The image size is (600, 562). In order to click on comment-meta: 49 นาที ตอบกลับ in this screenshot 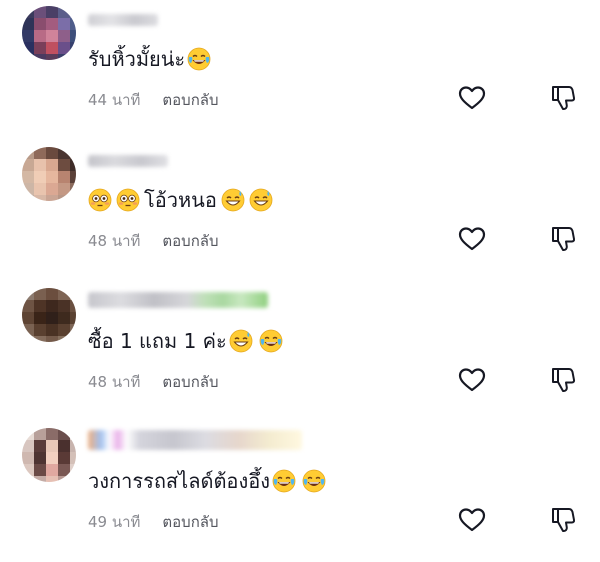, I will do `click(153, 522)`.